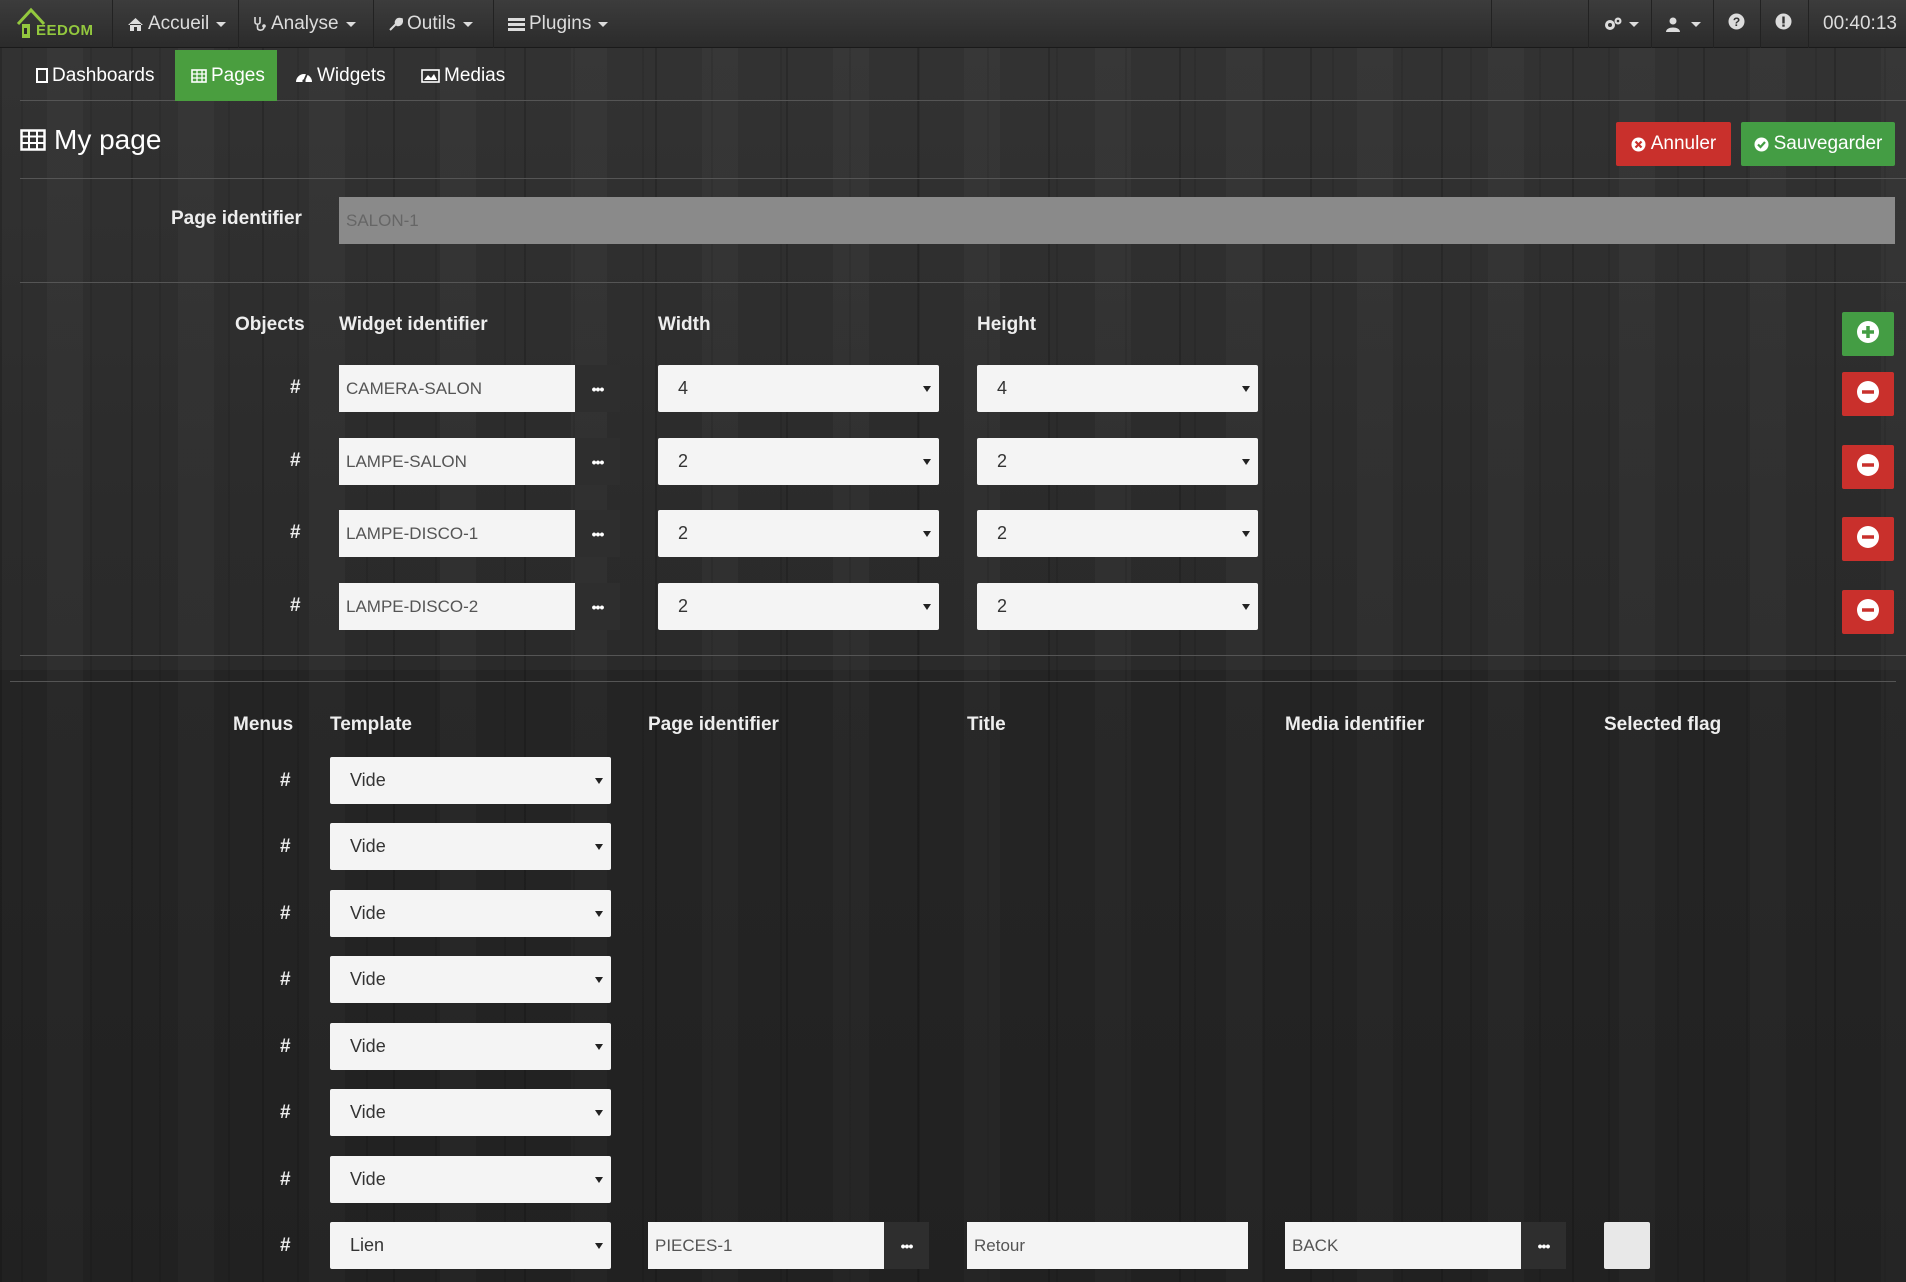 The image size is (1906, 1282). I want to click on tasks-icon, so click(516, 24).